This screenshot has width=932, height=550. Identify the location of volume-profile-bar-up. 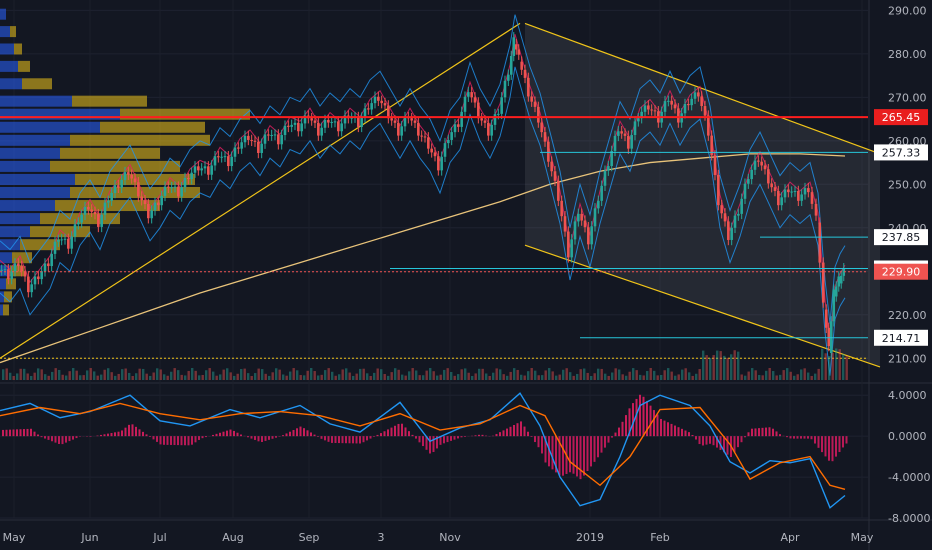
(7, 49).